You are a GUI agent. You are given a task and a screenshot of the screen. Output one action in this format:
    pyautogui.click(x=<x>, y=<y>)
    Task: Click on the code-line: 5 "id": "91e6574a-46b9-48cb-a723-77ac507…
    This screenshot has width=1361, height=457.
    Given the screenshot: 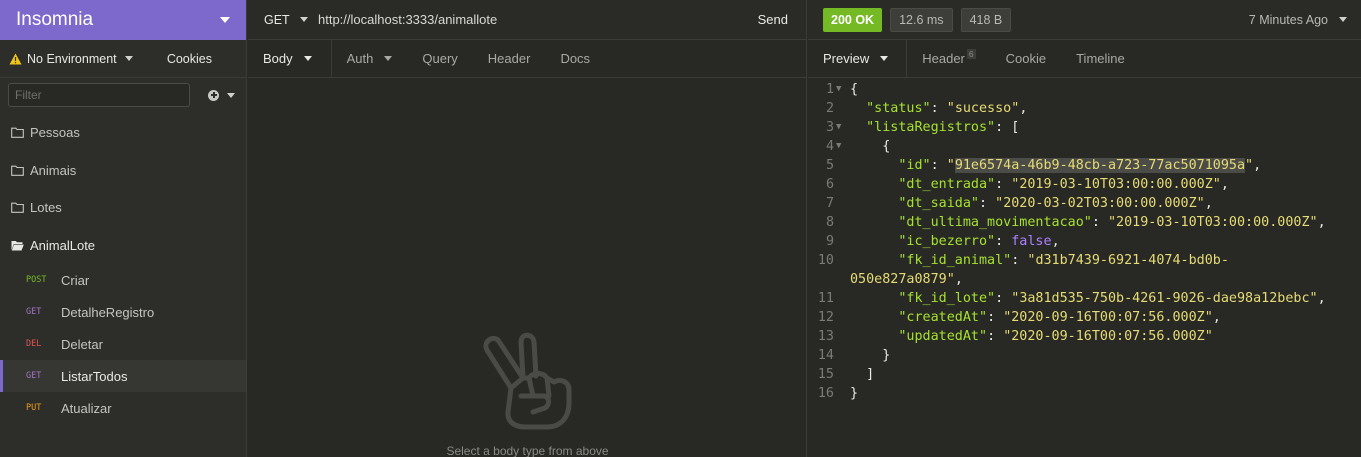 What is the action you would take?
    pyautogui.click(x=1043, y=165)
    